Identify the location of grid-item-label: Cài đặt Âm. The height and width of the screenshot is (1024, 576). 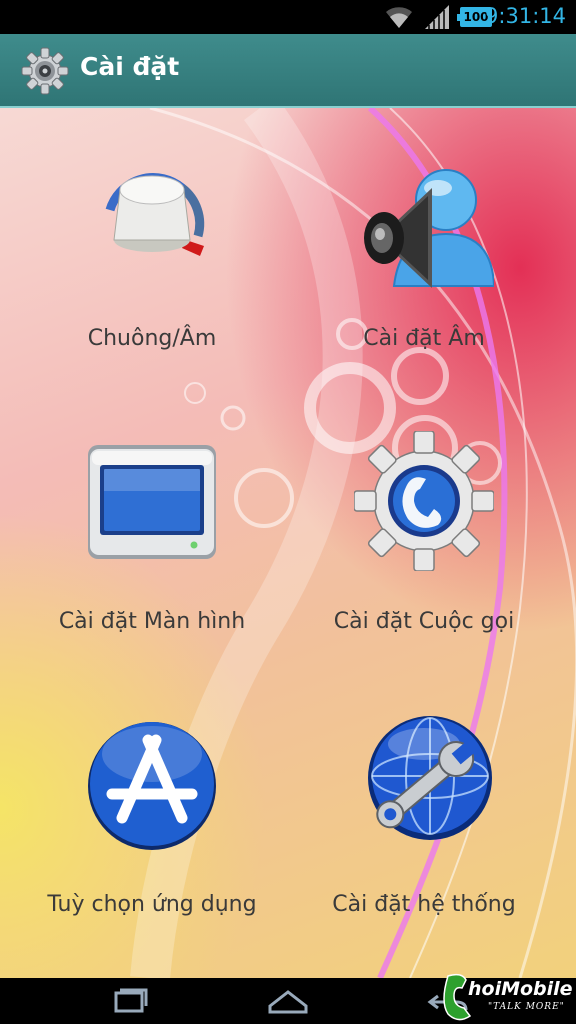
(424, 338).